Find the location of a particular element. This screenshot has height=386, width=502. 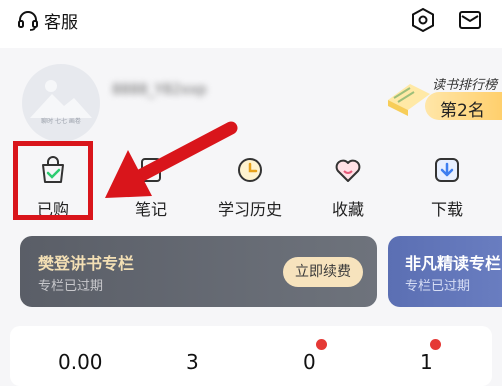

menu-item-history: 学习历史 is located at coordinates (250, 185).